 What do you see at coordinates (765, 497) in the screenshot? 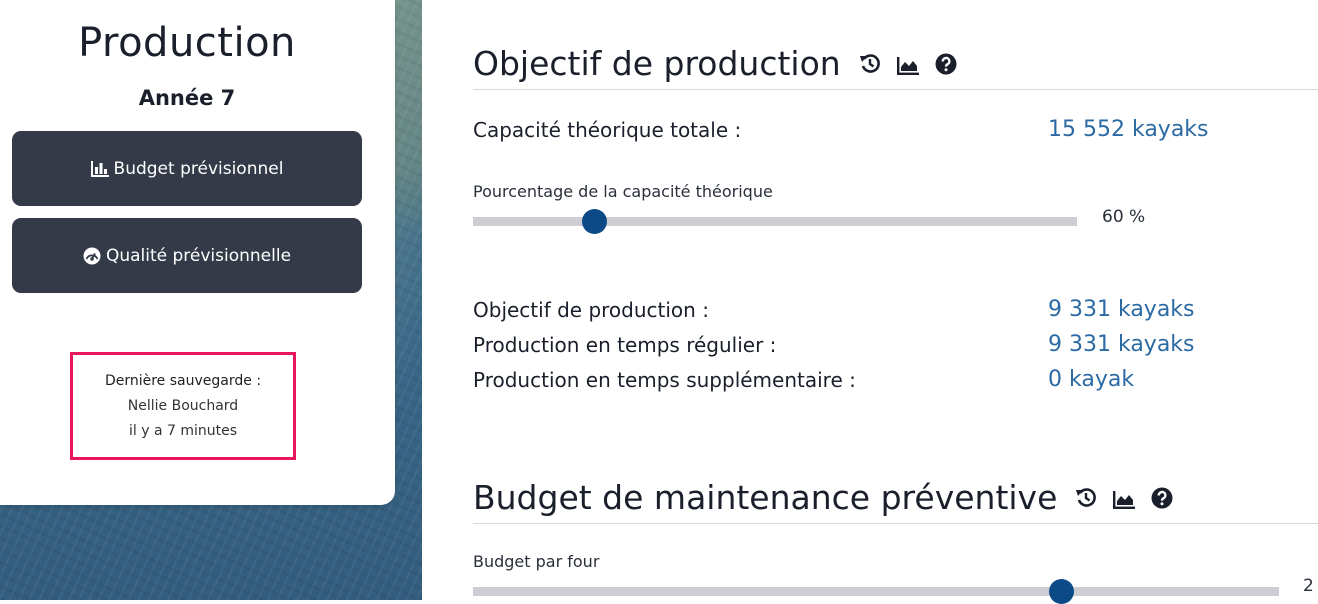
I see `maintenance-title-text: Budget de maintenance préventive` at bounding box center [765, 497].